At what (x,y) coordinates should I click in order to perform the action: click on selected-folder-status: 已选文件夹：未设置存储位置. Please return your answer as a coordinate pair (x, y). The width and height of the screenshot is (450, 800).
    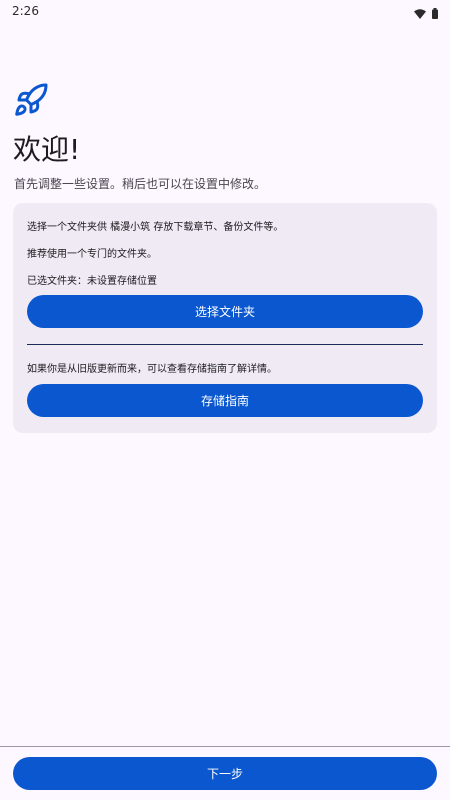
    Looking at the image, I should click on (92, 281).